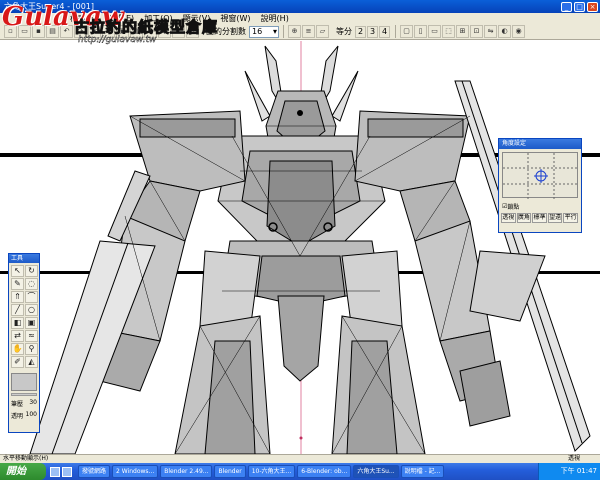  I want to click on equal-3-button: 3, so click(372, 31).